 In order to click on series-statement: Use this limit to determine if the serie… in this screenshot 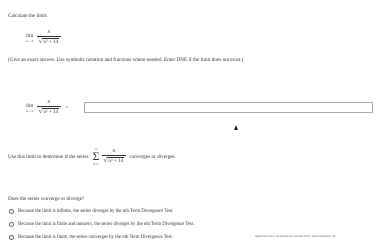, I will do `click(92, 156)`.